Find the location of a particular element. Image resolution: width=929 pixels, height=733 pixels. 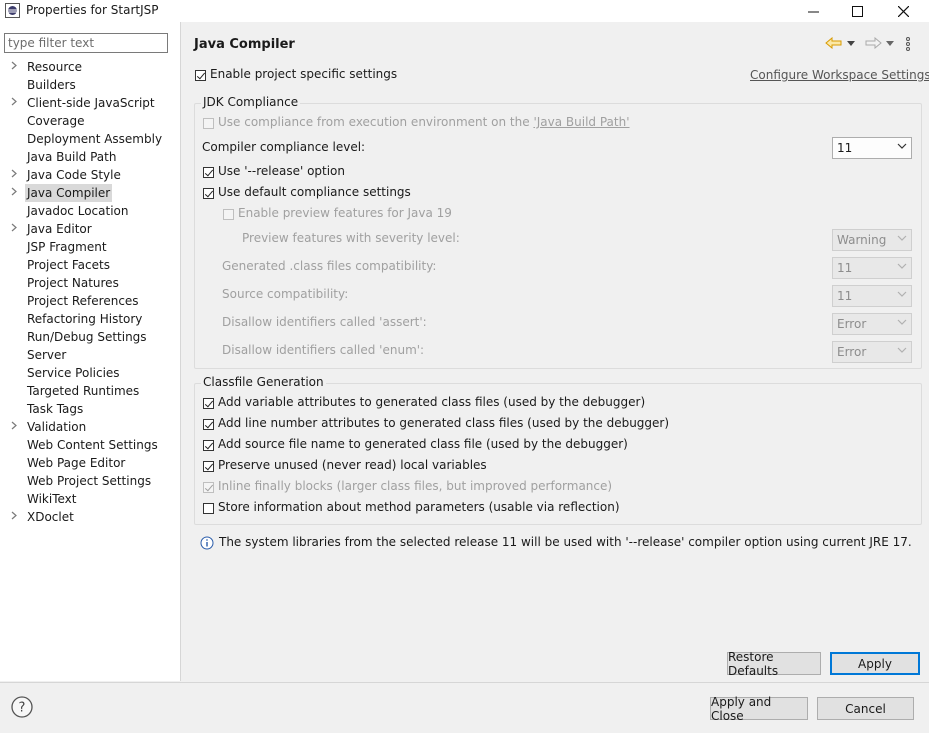

tree-item: Server is located at coordinates (90, 355).